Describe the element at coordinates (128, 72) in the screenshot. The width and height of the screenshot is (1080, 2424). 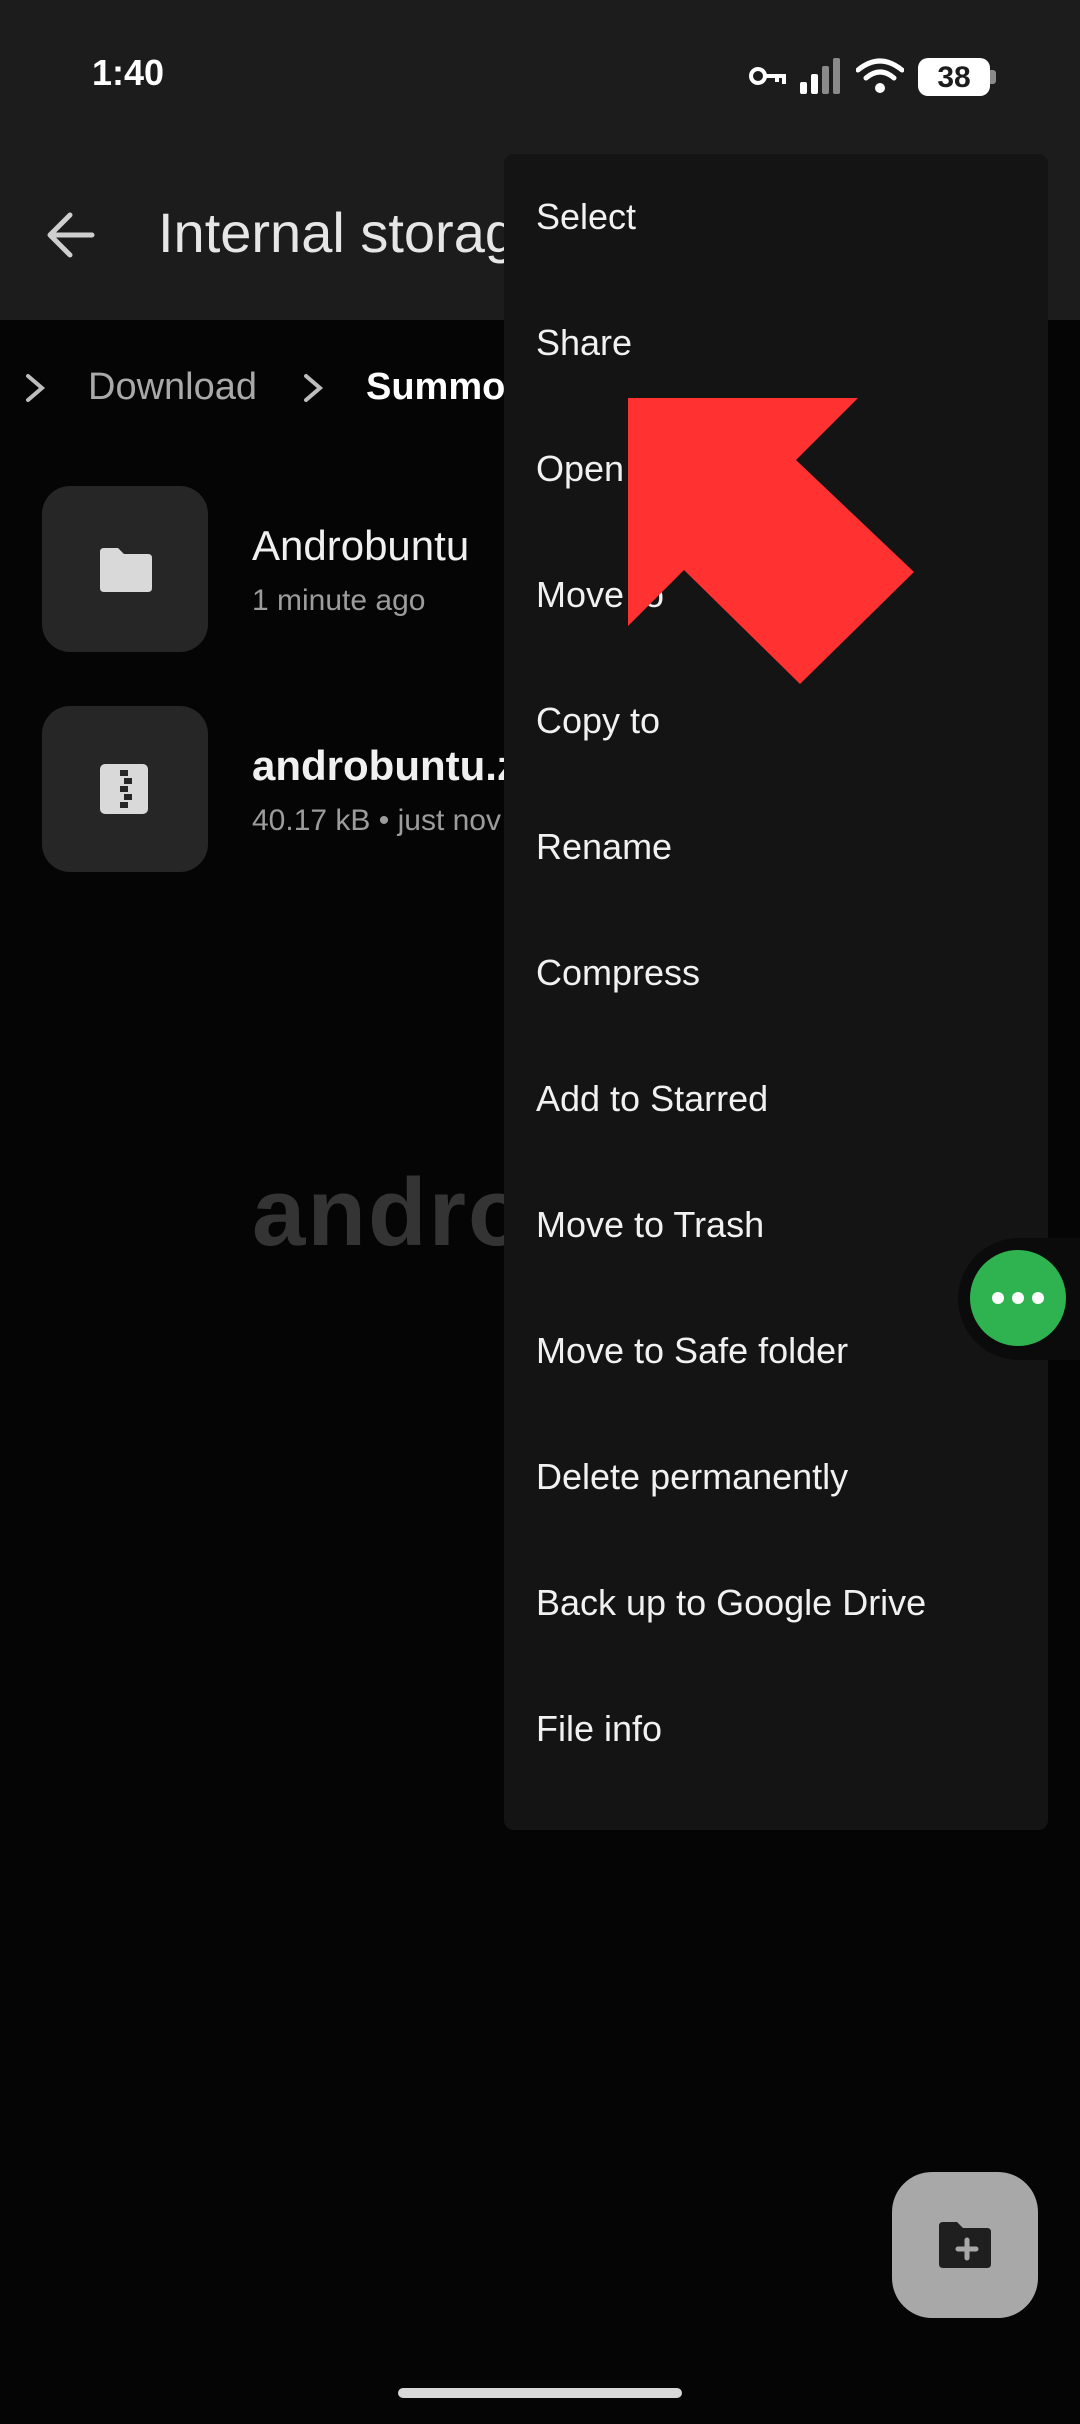
I see `status-time: 1:40` at that location.